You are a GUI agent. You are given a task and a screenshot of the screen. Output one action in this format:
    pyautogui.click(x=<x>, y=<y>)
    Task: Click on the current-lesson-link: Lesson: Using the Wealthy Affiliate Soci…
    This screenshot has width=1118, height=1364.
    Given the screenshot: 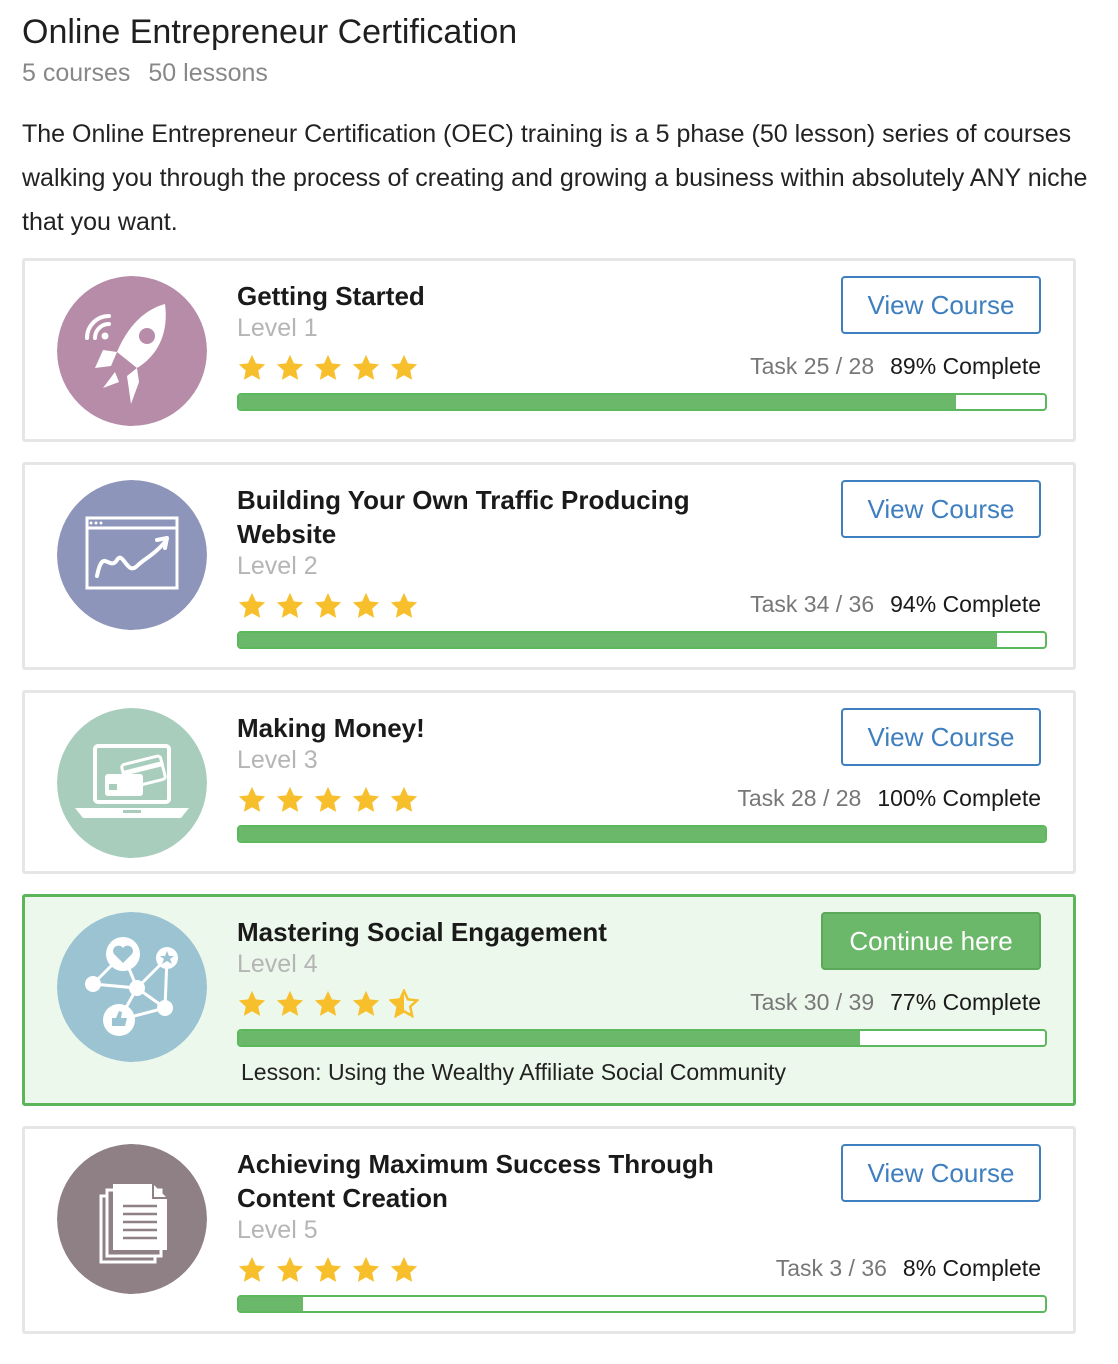 What is the action you would take?
    pyautogui.click(x=513, y=1072)
    